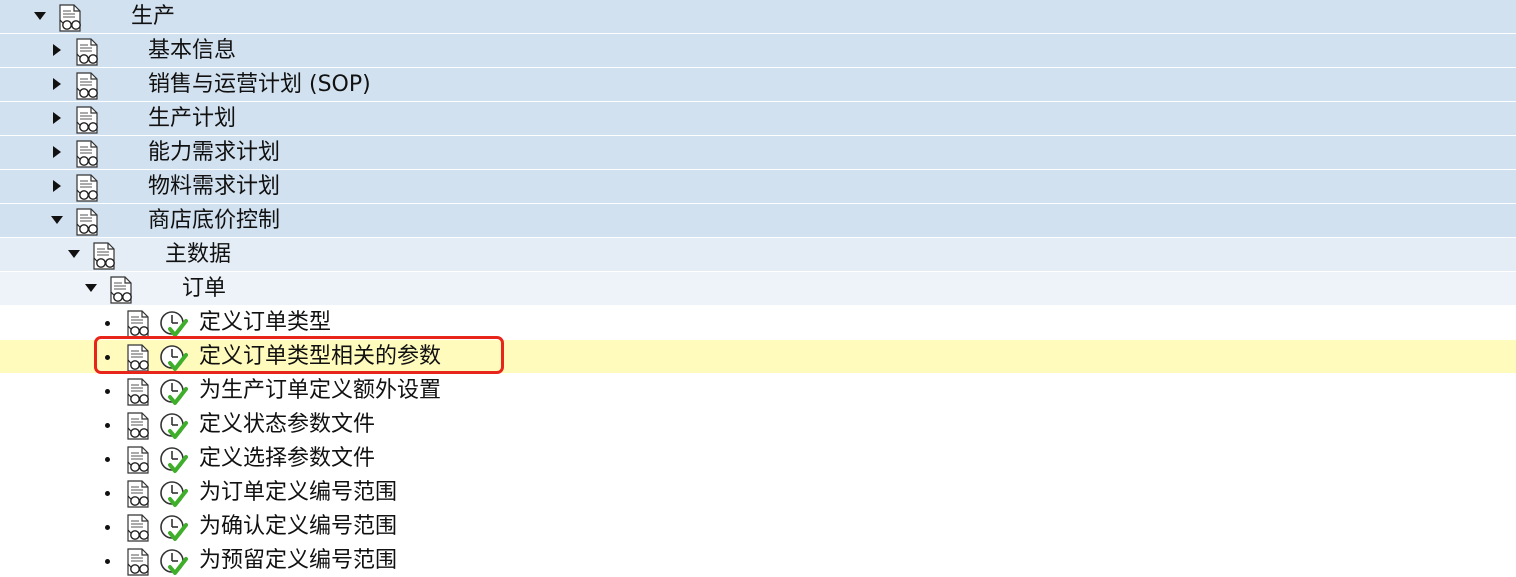 The height and width of the screenshot is (577, 1516). I want to click on tree-leaf-order-number-ranges: 为订单定义编号范围, so click(758, 493).